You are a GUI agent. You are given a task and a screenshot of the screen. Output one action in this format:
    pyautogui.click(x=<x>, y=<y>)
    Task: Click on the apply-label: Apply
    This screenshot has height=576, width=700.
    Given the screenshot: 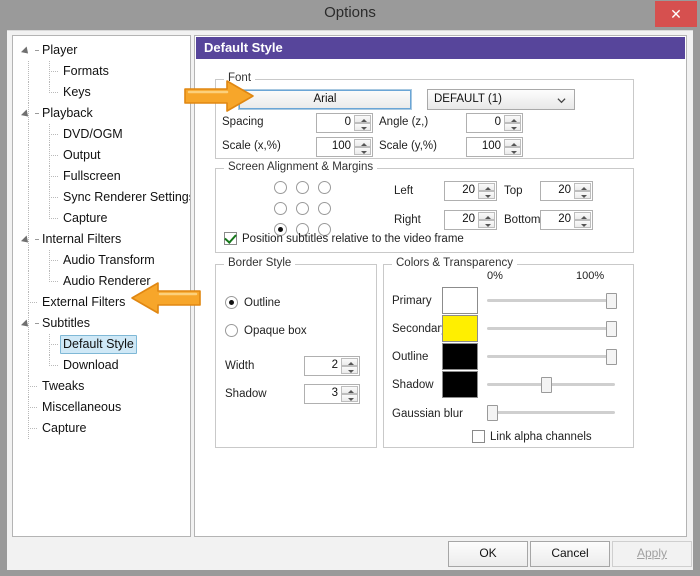 What is the action you would take?
    pyautogui.click(x=652, y=553)
    